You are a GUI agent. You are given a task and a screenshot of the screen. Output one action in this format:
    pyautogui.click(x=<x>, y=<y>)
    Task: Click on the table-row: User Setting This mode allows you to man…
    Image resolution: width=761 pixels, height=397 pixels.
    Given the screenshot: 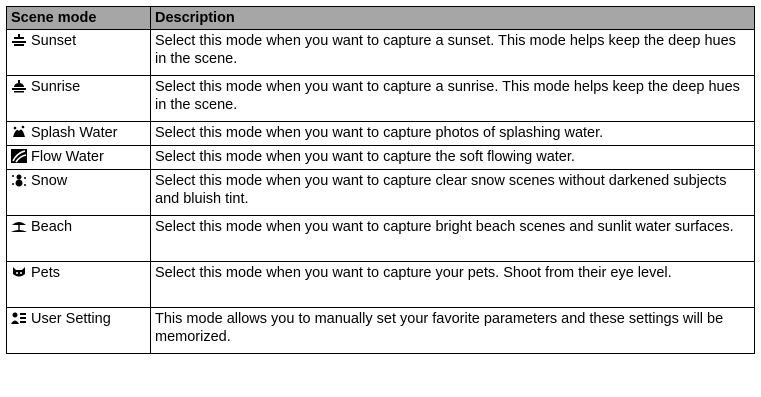 What is the action you would take?
    pyautogui.click(x=380, y=330)
    